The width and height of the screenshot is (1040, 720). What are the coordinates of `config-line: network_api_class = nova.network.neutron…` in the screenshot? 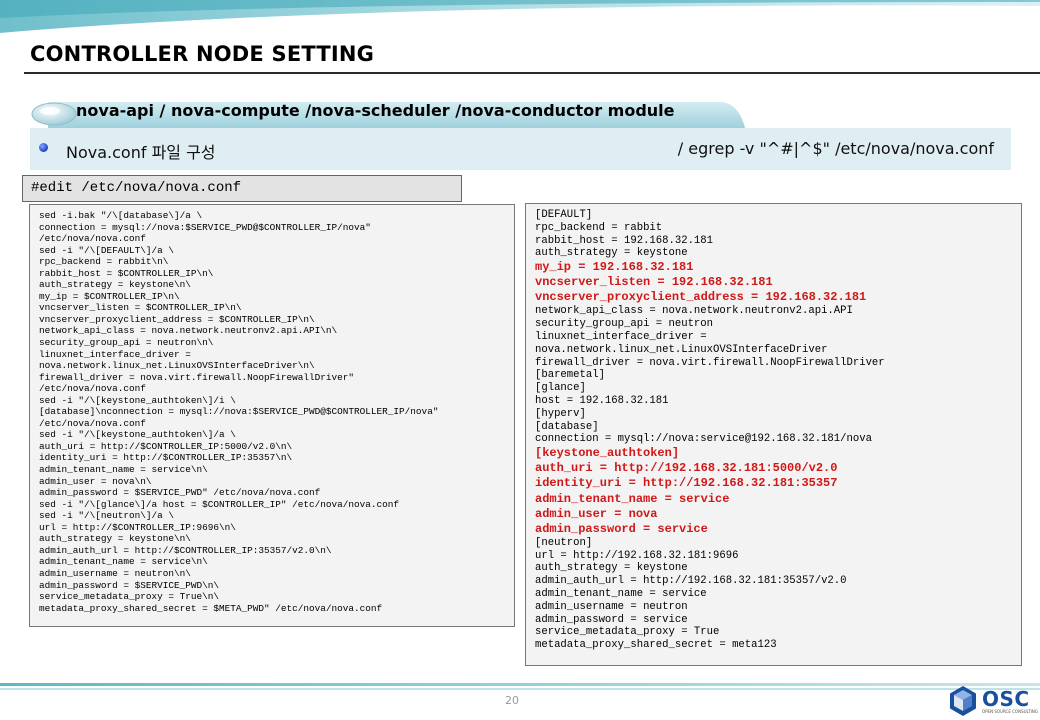 It's located at (694, 311).